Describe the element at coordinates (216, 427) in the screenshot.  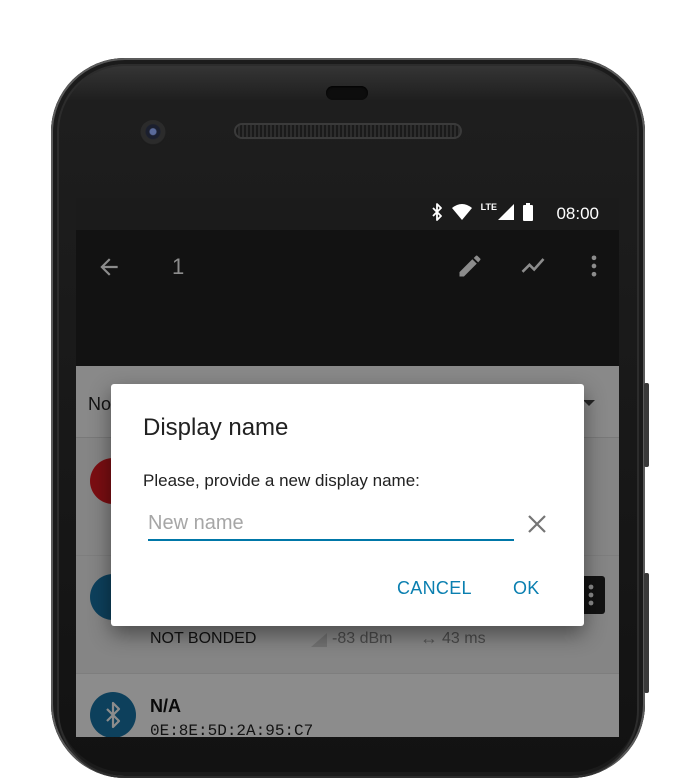
I see `dialog-title: Display name` at that location.